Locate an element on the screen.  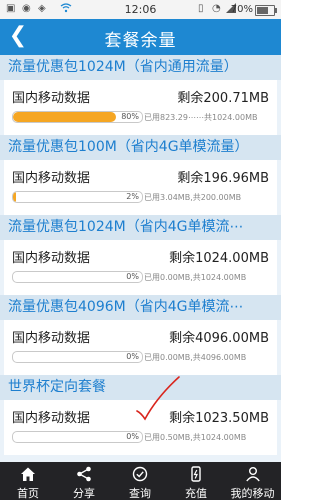
package-title: 流量优惠包1024M（省内4G单模流⋯ is located at coordinates (140, 227).